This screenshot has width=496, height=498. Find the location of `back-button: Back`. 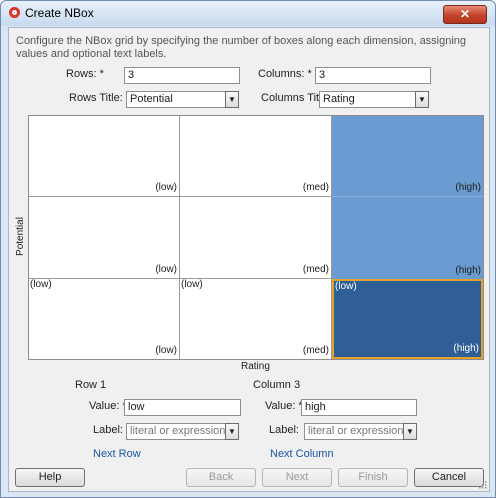

back-button: Back is located at coordinates (221, 477).